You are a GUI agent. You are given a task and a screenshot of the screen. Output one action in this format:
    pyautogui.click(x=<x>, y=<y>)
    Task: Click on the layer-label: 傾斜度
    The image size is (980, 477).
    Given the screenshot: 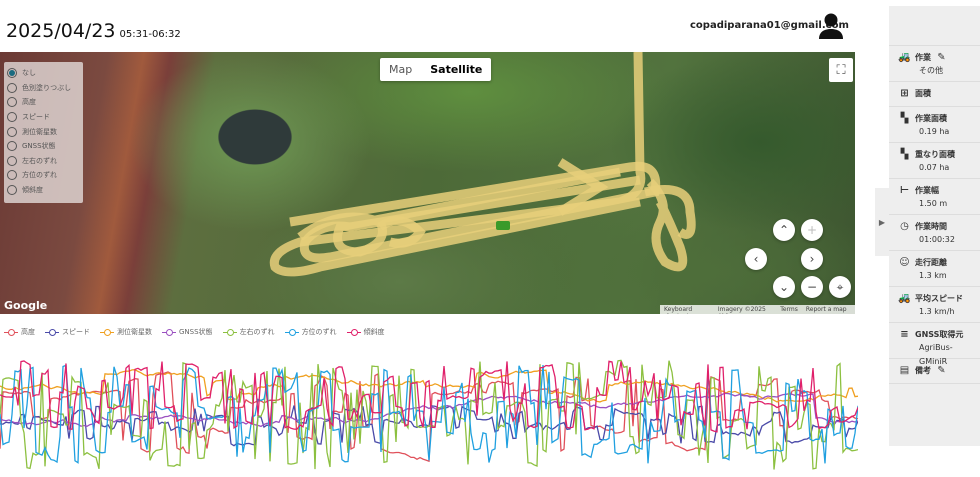 What is the action you would take?
    pyautogui.click(x=32, y=190)
    